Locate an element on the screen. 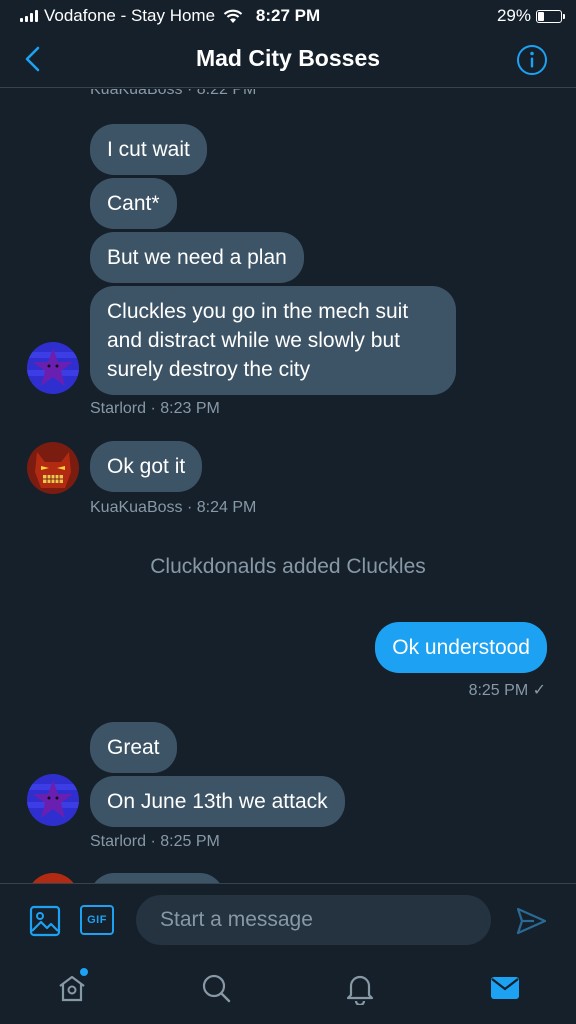  conversation-header: Mad City Bosses is located at coordinates (288, 60).